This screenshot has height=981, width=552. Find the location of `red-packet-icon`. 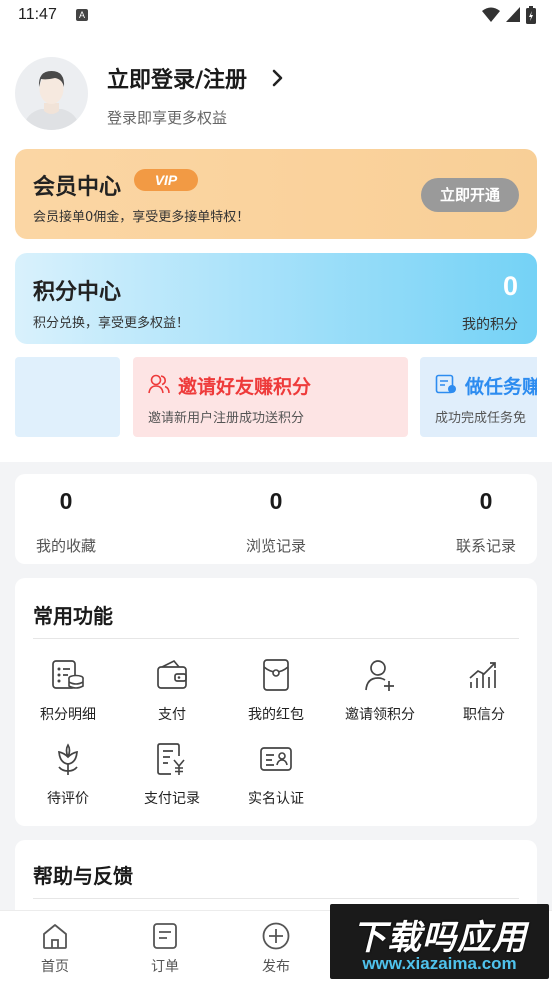

red-packet-icon is located at coordinates (276, 675).